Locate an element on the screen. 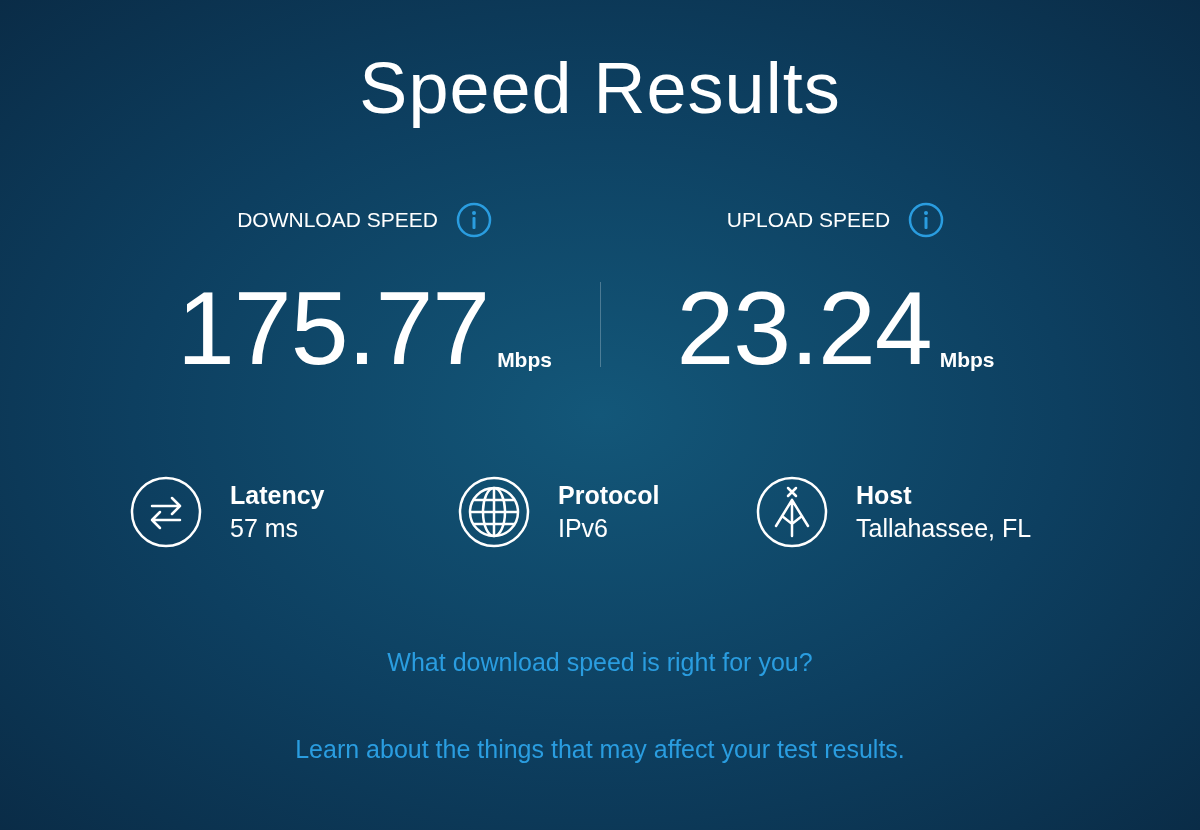 The width and height of the screenshot is (1200, 830). metric-label: Host is located at coordinates (884, 495).